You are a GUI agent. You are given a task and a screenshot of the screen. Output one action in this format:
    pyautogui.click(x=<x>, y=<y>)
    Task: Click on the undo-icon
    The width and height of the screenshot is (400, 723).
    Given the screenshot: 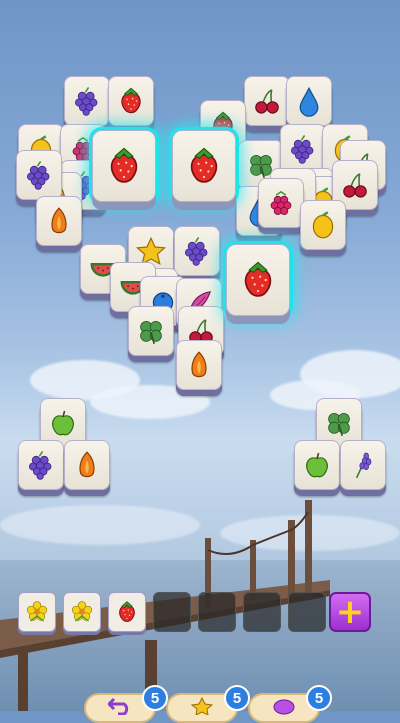 What is the action you would take?
    pyautogui.click(x=119, y=706)
    